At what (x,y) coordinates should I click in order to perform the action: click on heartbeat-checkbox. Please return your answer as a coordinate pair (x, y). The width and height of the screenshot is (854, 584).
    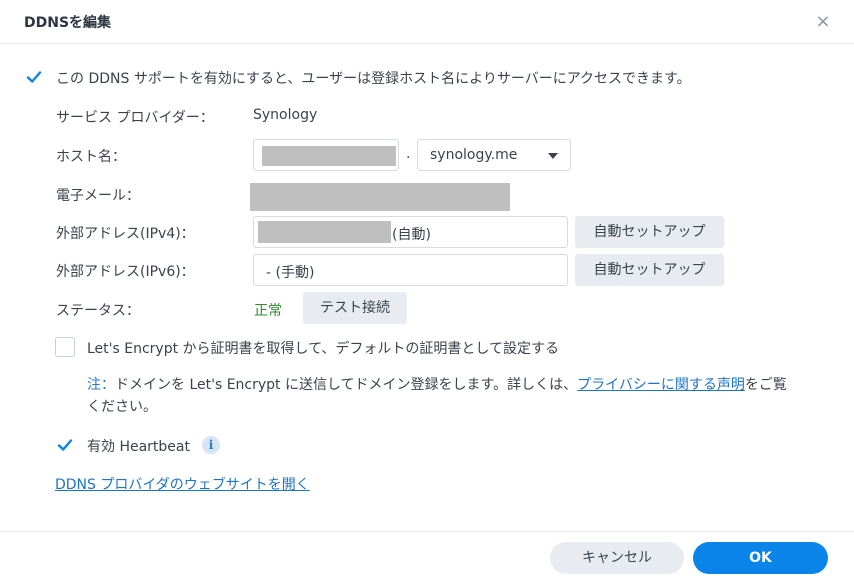
    Looking at the image, I should click on (65, 445).